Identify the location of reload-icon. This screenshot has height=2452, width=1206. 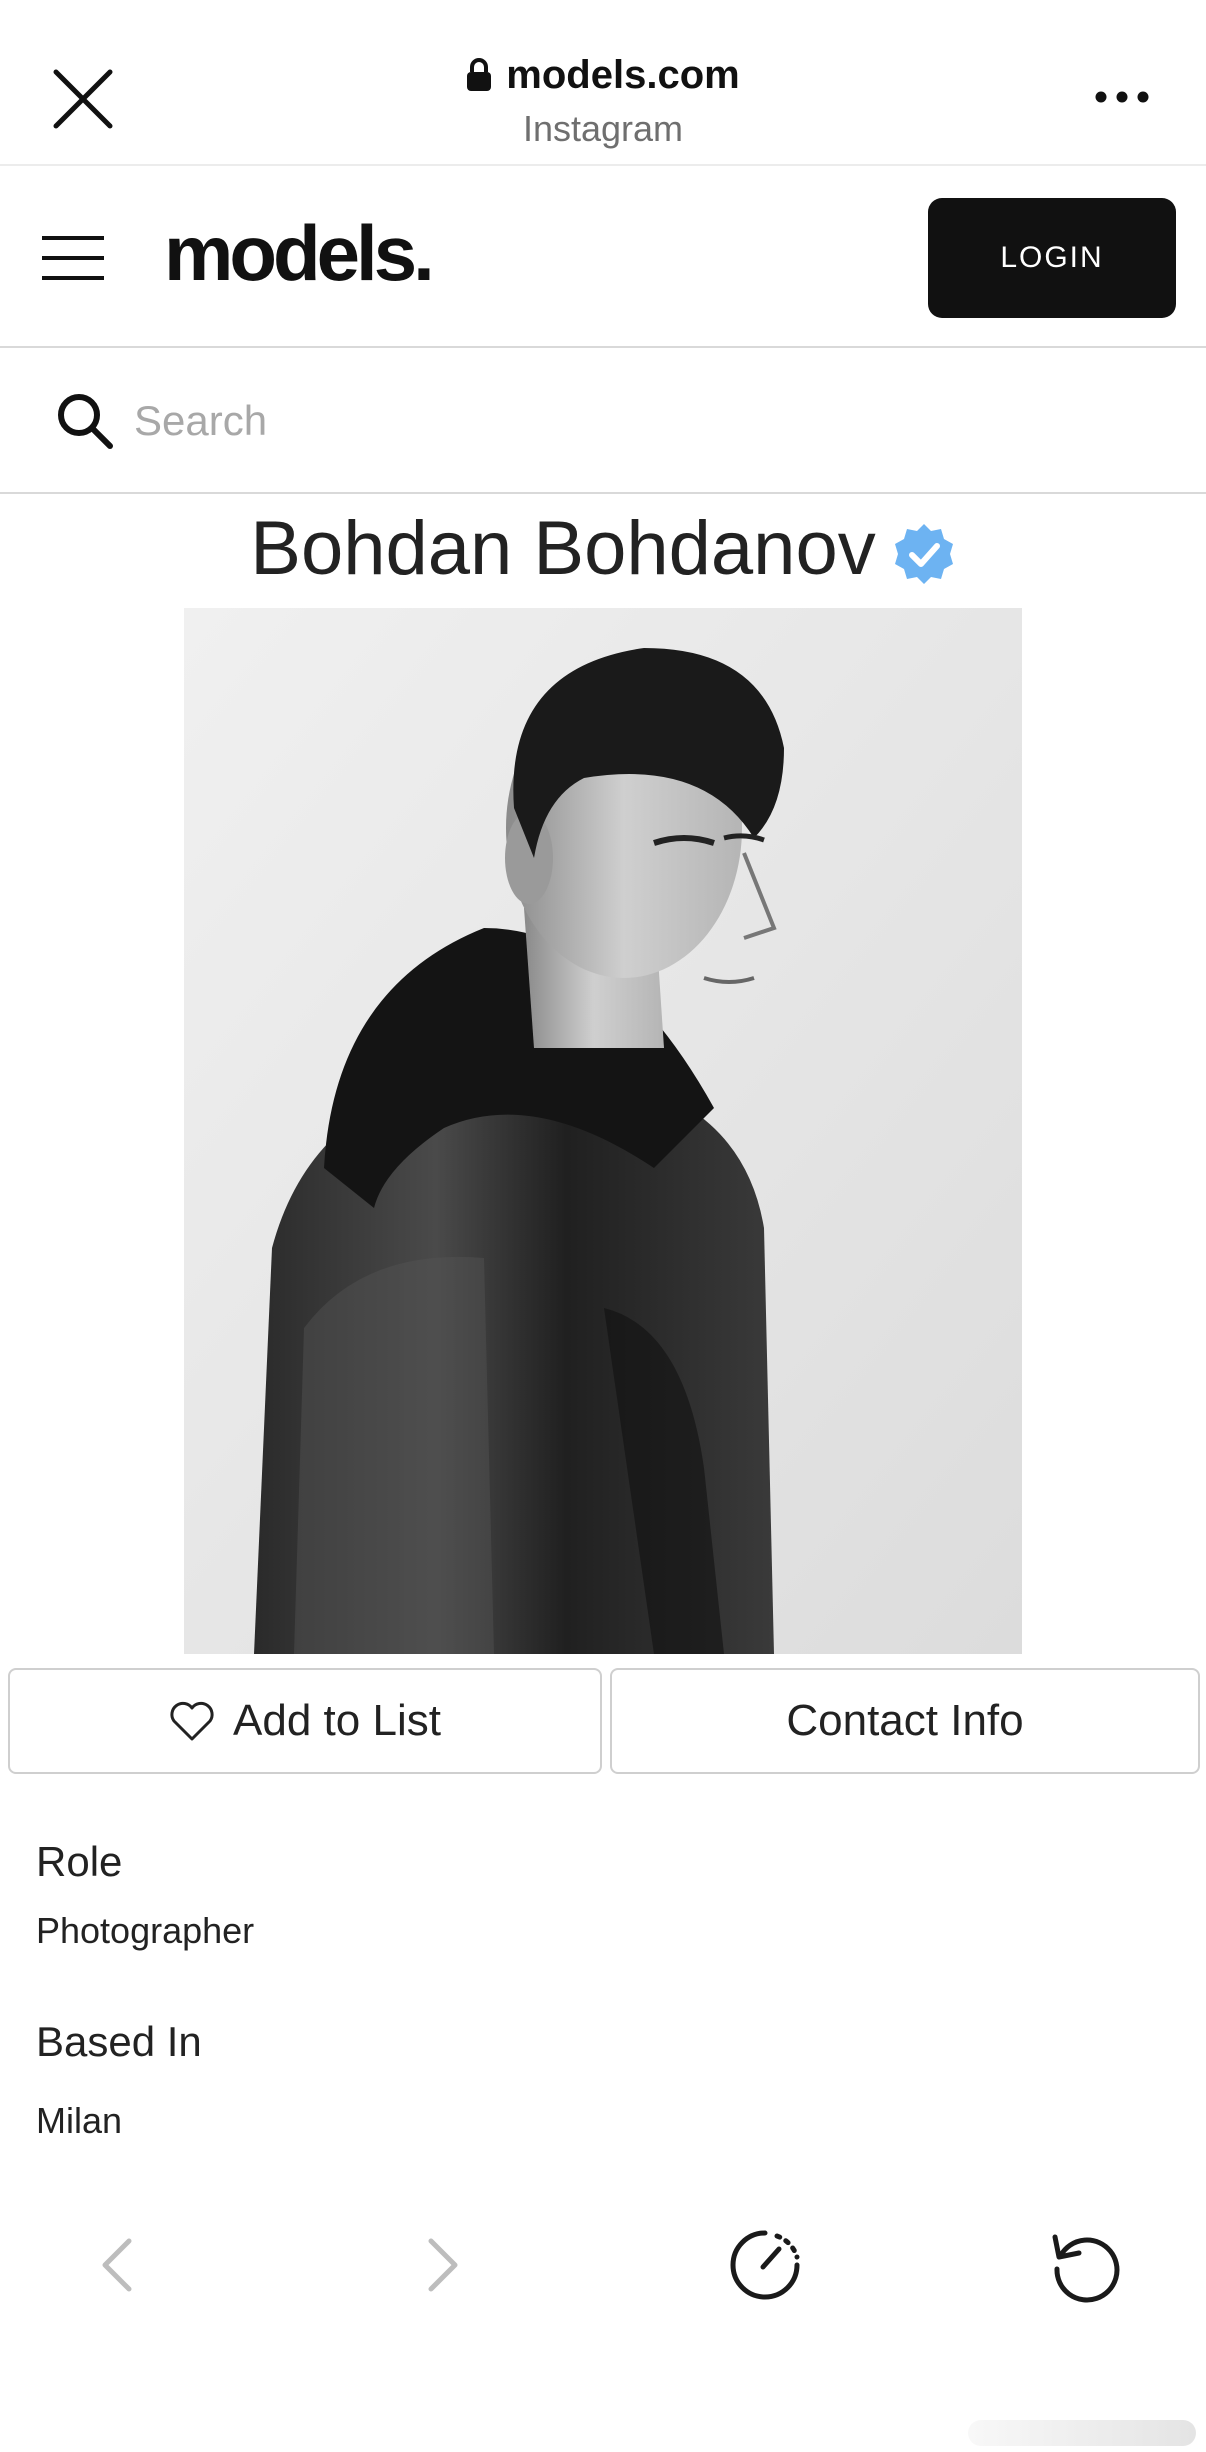
(1086, 2268).